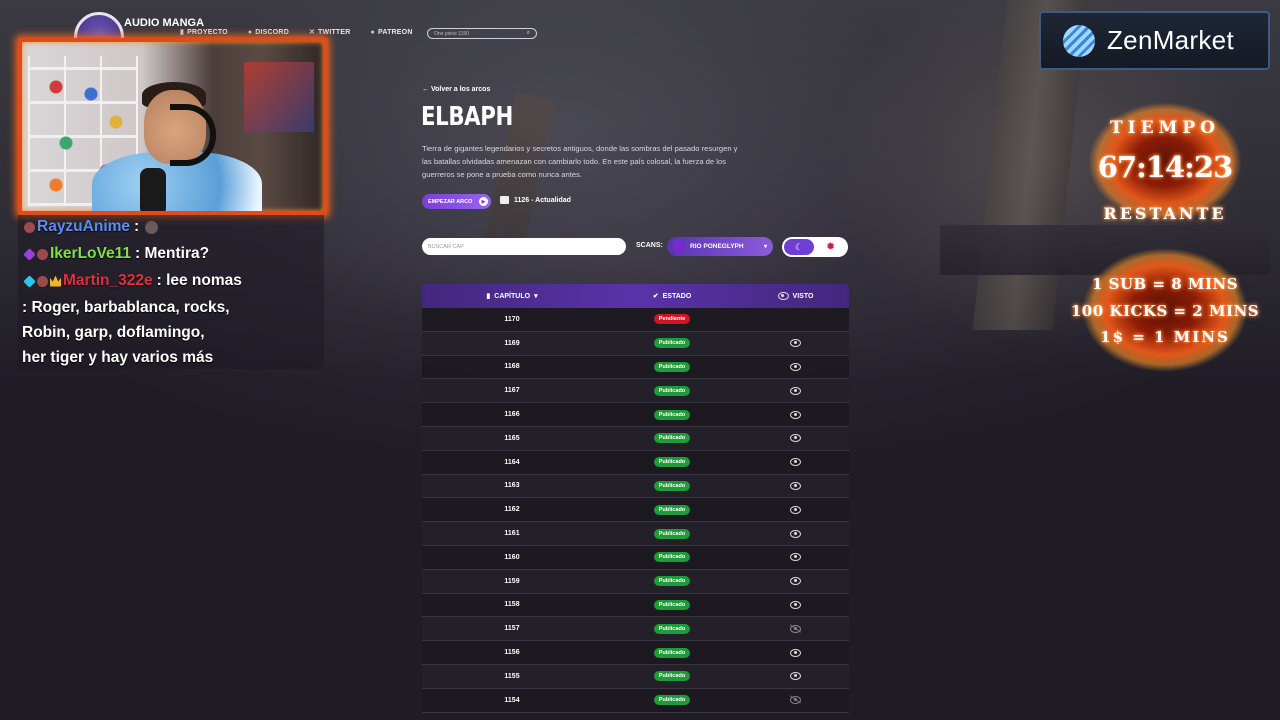 The image size is (1280, 720). I want to click on table-row: 1156 Publicado, so click(635, 653).